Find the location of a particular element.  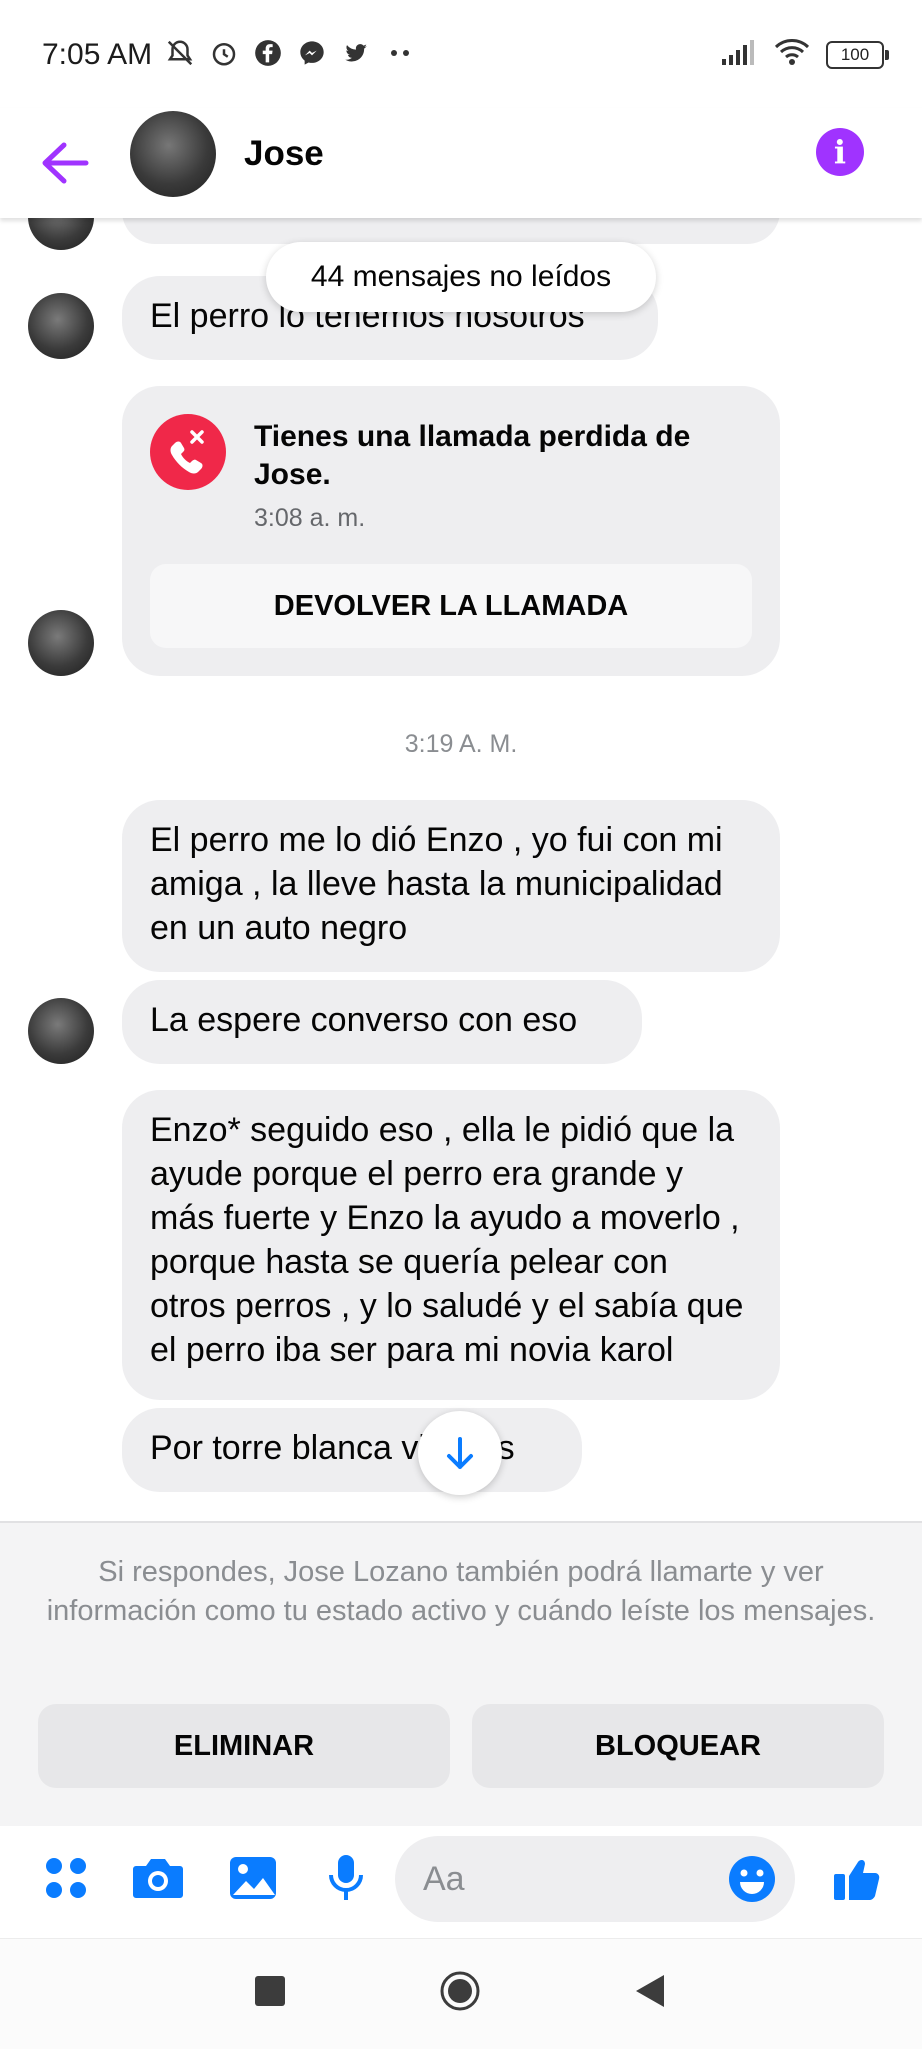

message-composer: Aa is located at coordinates (461, 1881).